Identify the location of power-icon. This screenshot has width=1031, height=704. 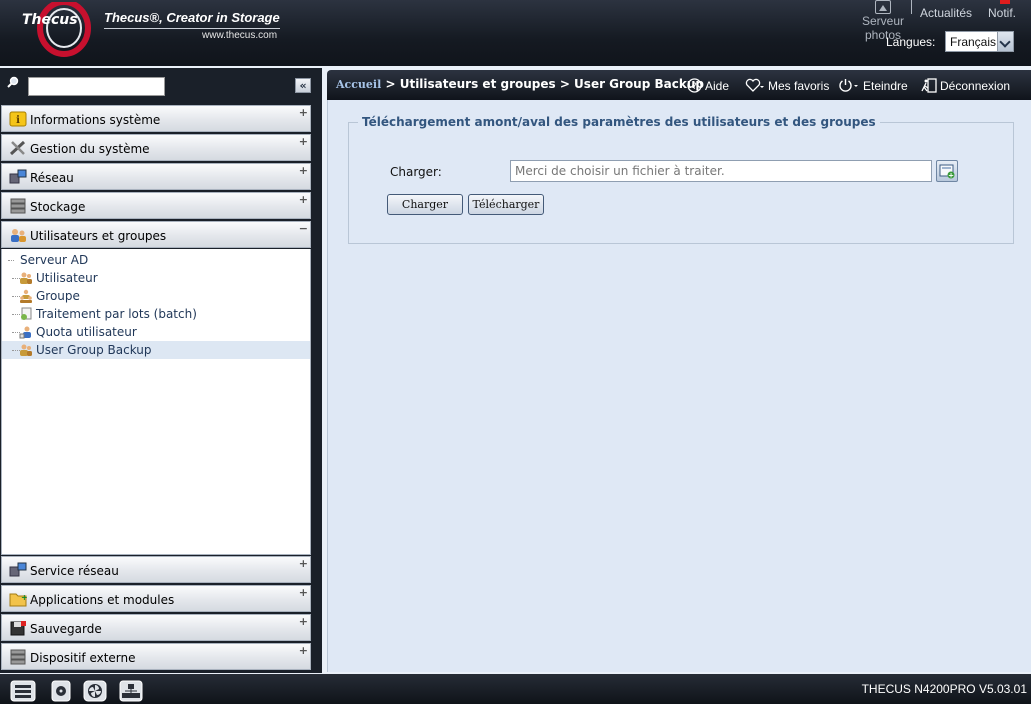
(848, 85).